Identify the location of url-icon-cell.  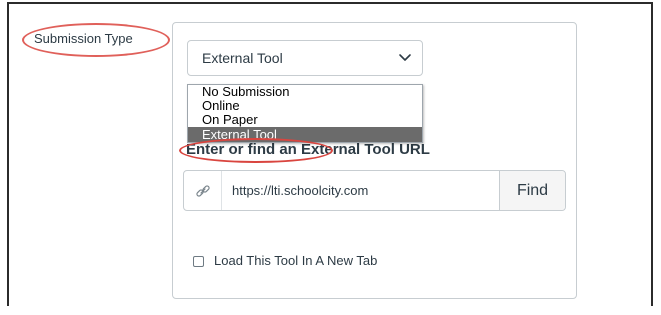
(203, 190).